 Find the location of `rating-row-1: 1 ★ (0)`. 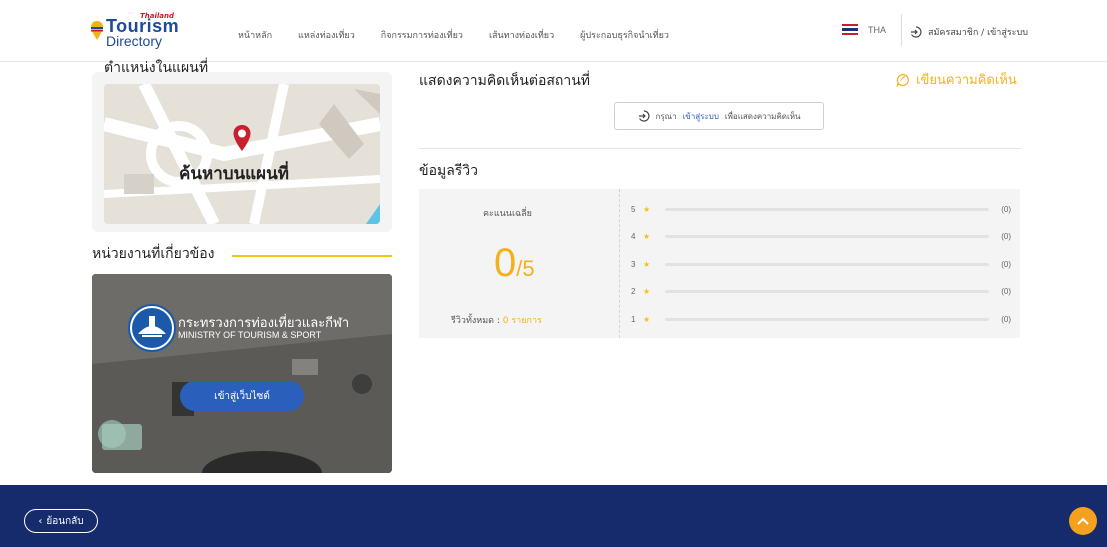

rating-row-1: 1 ★ (0) is located at coordinates (821, 319).